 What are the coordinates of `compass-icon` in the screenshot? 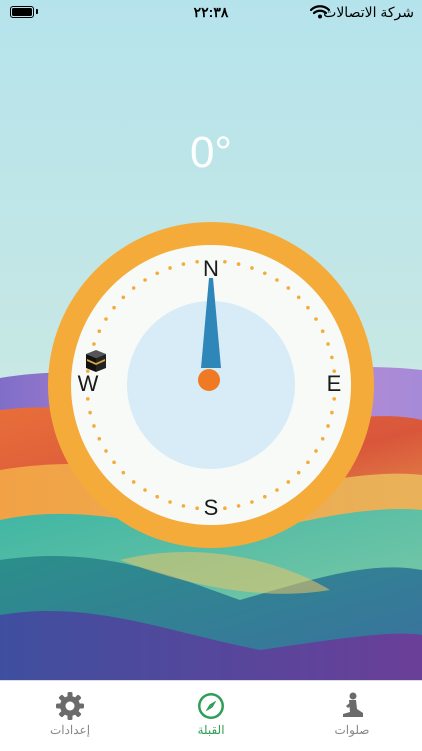 It's located at (211, 706).